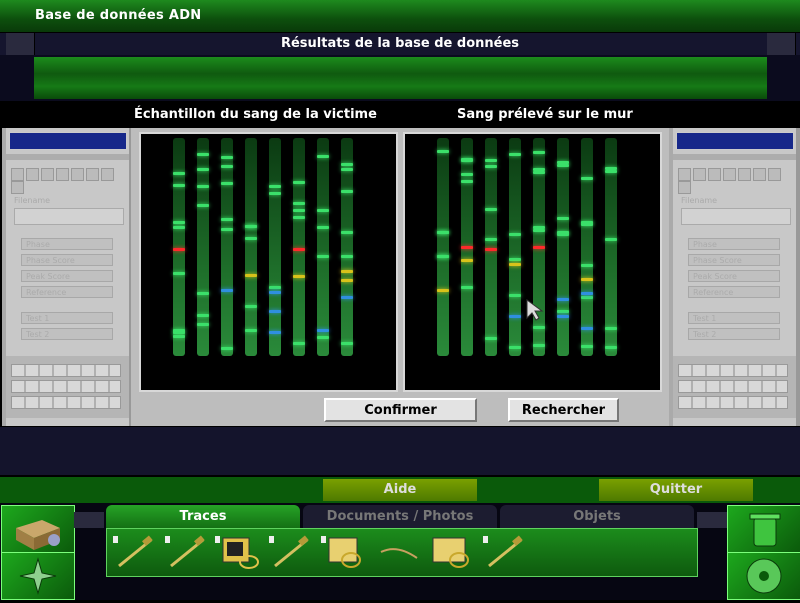 Image resolution: width=800 pixels, height=603 pixels. I want to click on disc-button, so click(763, 576).